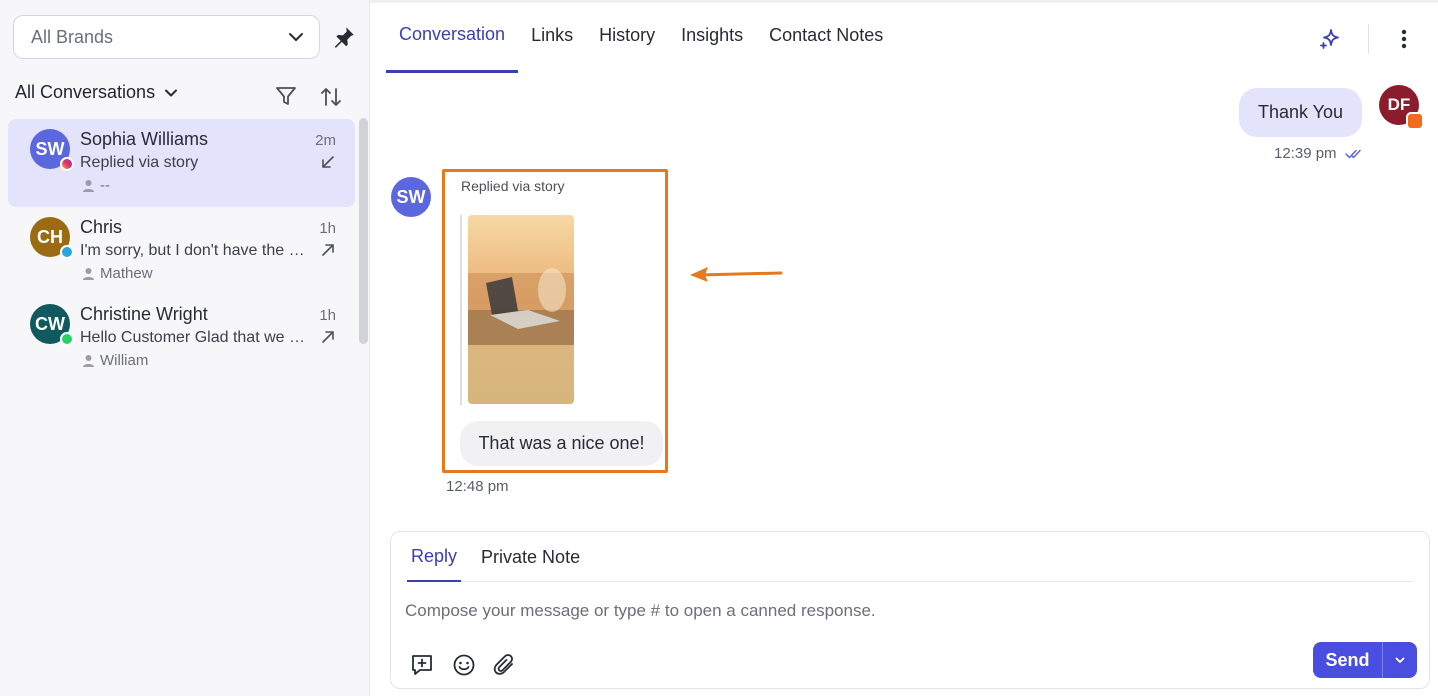  I want to click on emoji-icon, so click(464, 665).